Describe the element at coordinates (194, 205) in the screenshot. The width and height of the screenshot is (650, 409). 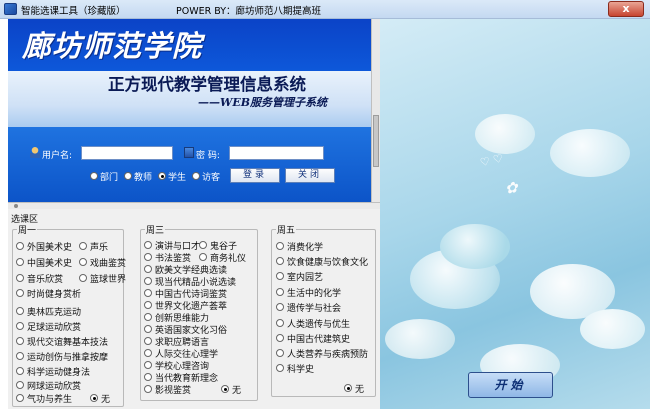
I see `horizontal-scrollbar` at that location.